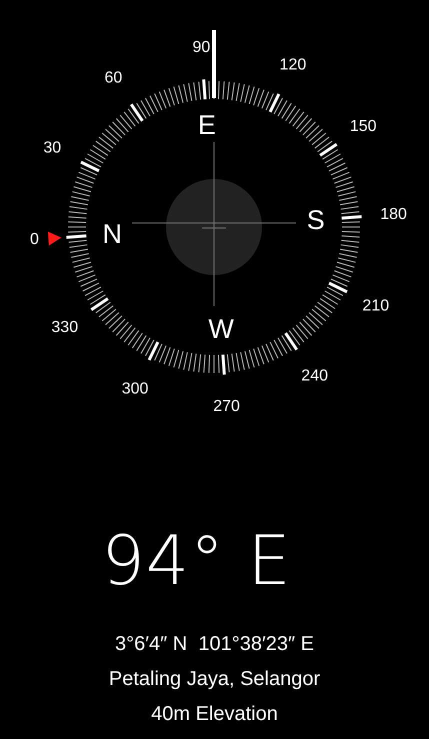 The width and height of the screenshot is (429, 739). What do you see at coordinates (226, 407) in the screenshot?
I see `degree-label: 270` at bounding box center [226, 407].